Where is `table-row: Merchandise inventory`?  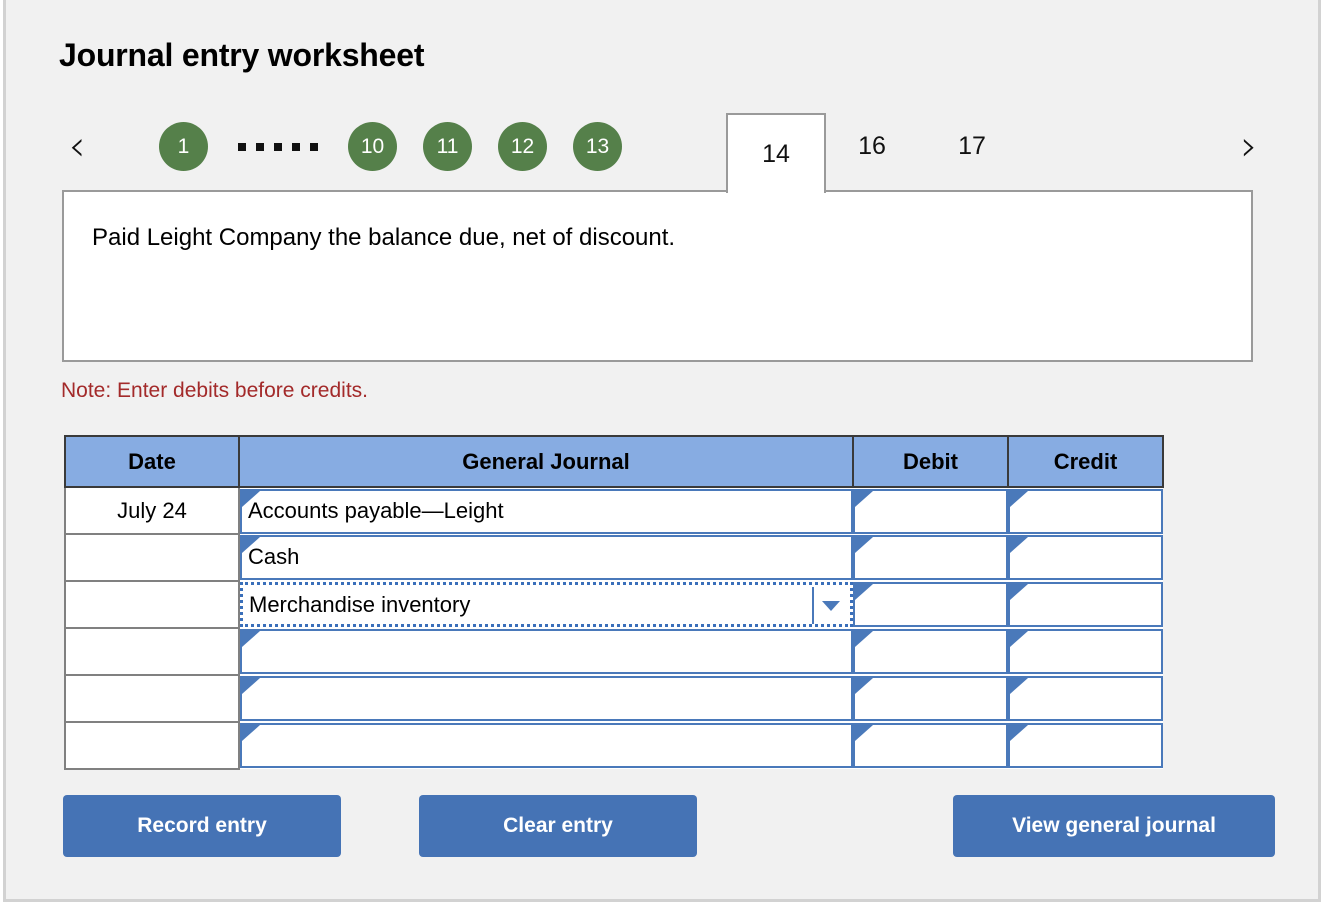
table-row: Merchandise inventory is located at coordinates (613, 604).